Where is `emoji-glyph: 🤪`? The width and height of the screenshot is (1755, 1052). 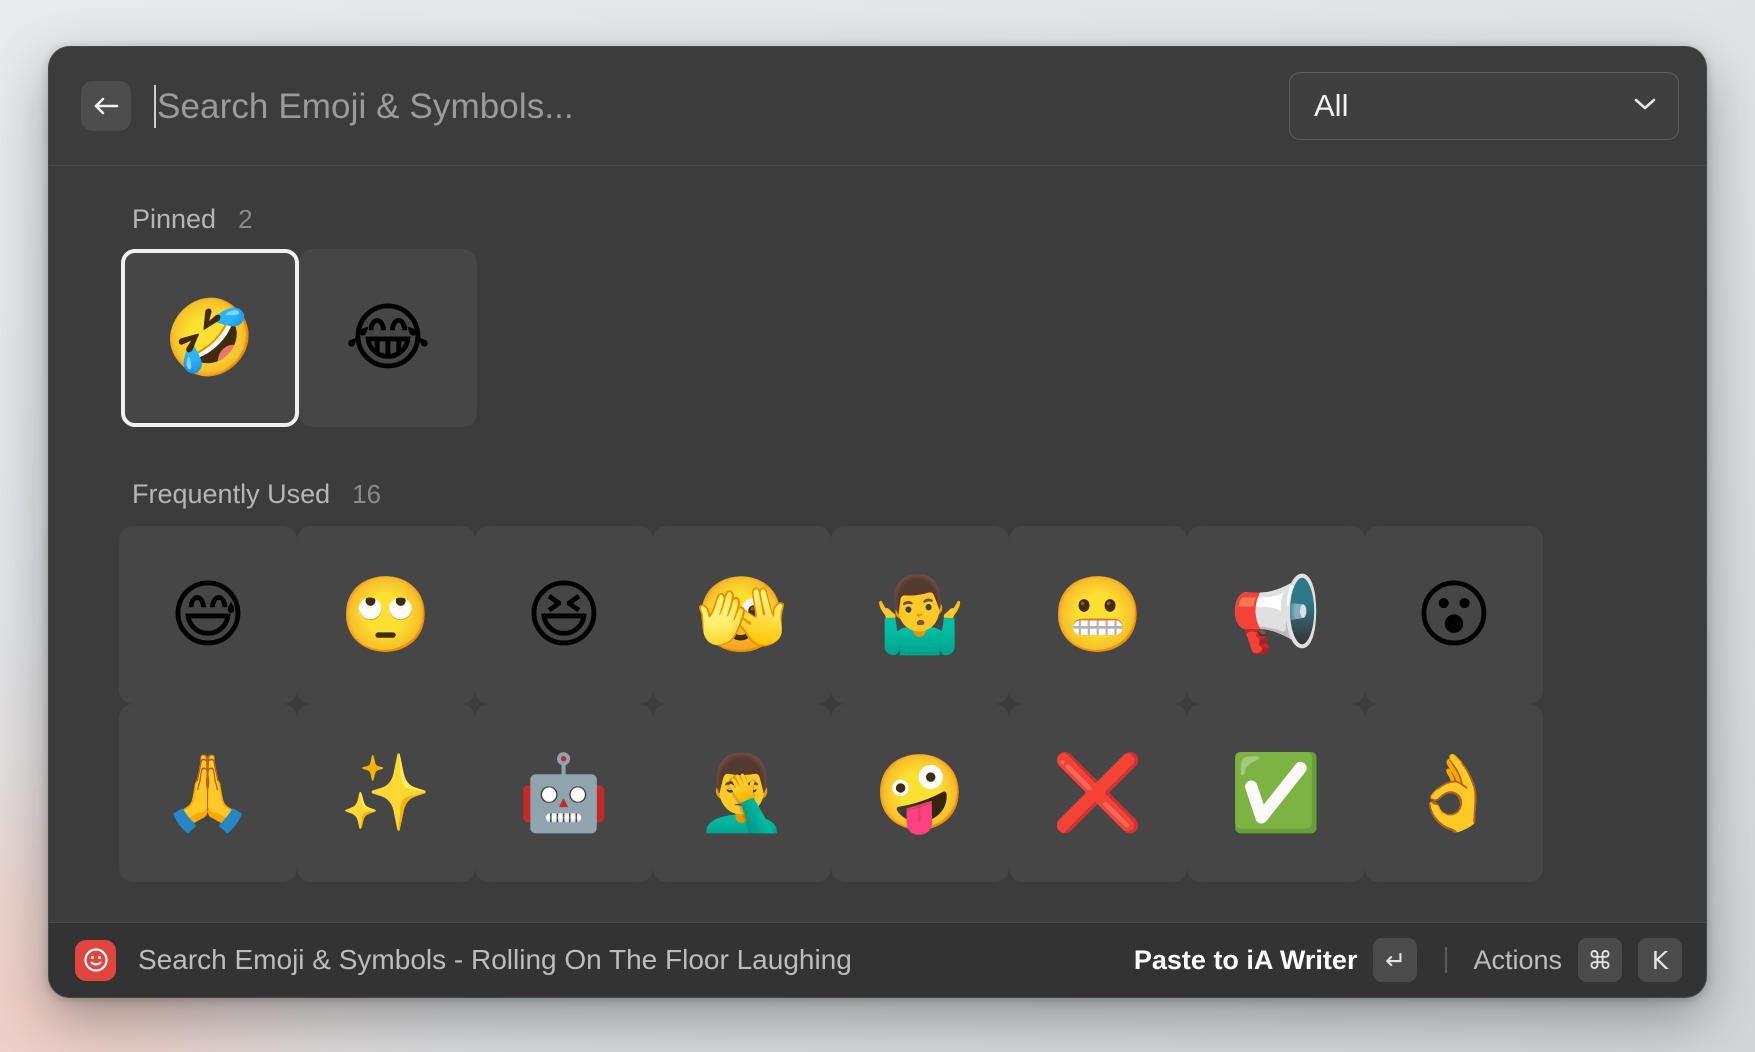 emoji-glyph: 🤪 is located at coordinates (920, 793).